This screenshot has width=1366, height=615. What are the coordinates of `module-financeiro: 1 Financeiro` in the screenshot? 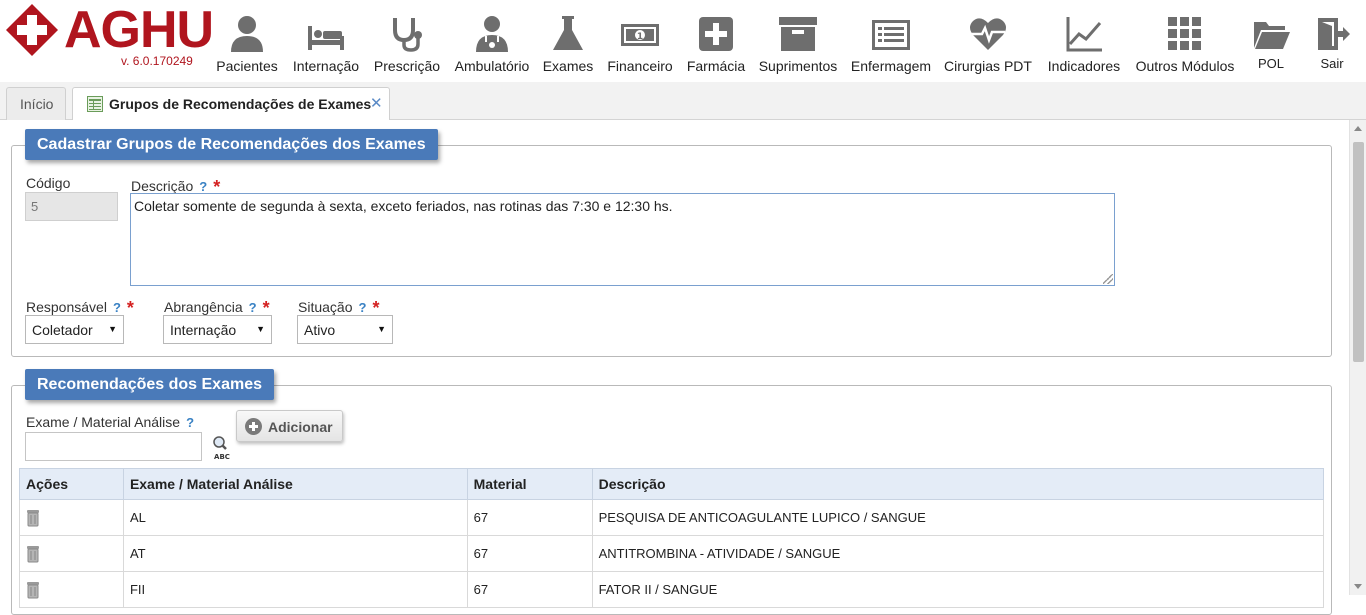 It's located at (640, 45).